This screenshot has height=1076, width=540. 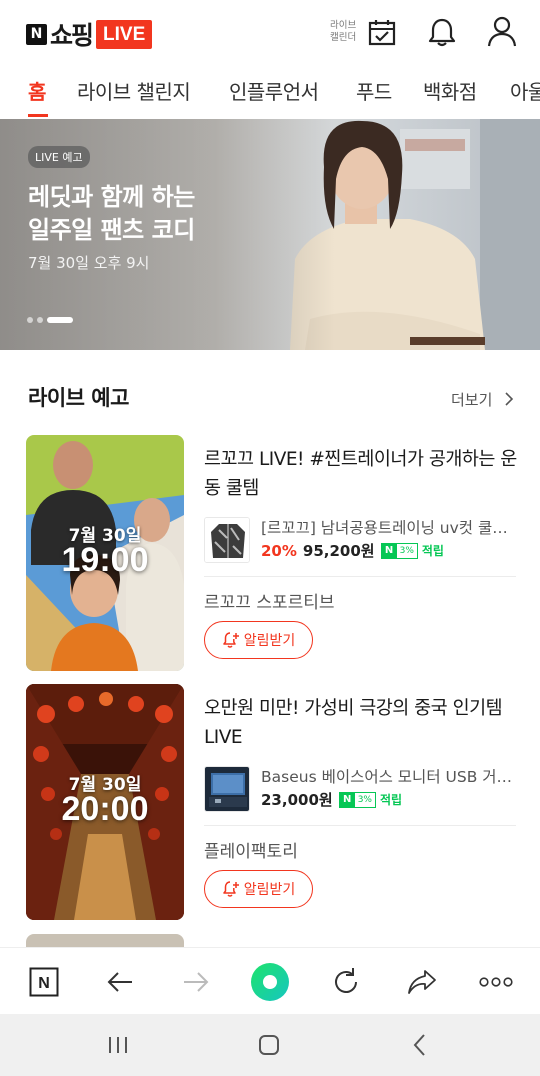 I want to click on recent-apps-button, so click(x=118, y=1045).